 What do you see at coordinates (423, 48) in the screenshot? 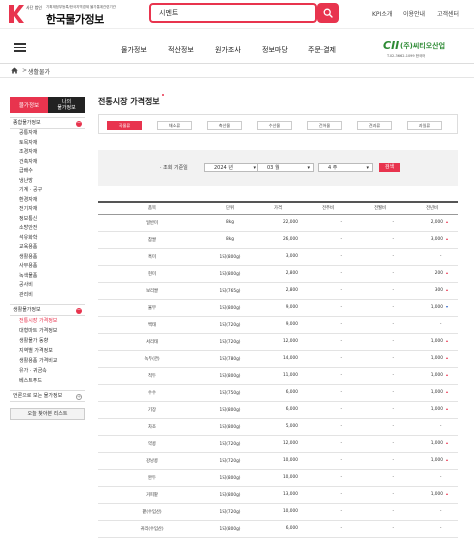
I see `partner-banner: CII (주)씨티오산업 T.02-3662-1099 한국어` at bounding box center [423, 48].